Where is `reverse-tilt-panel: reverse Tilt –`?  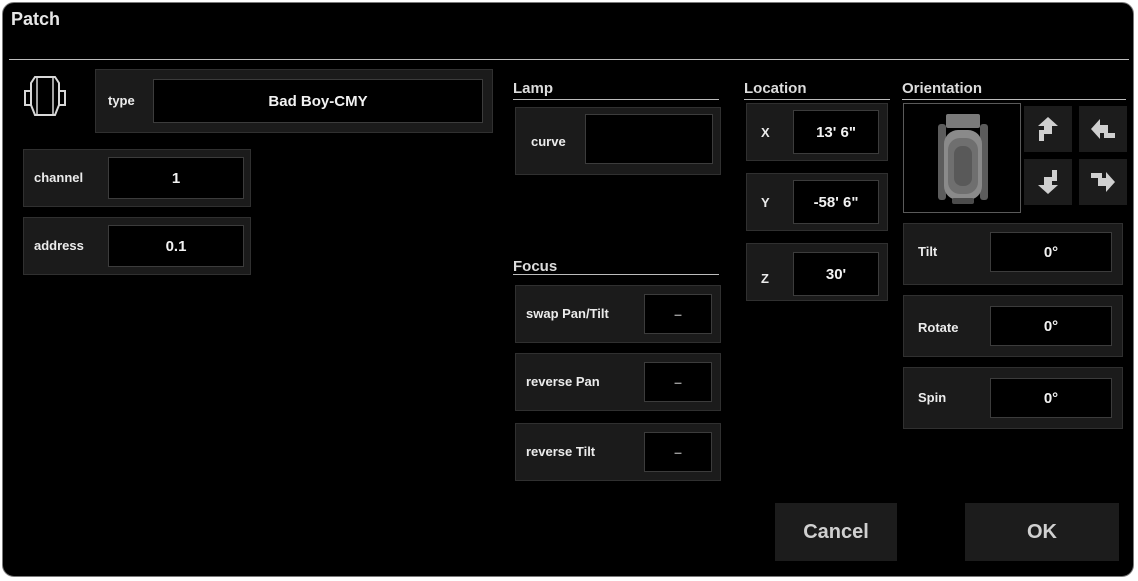 reverse-tilt-panel: reverse Tilt – is located at coordinates (618, 452).